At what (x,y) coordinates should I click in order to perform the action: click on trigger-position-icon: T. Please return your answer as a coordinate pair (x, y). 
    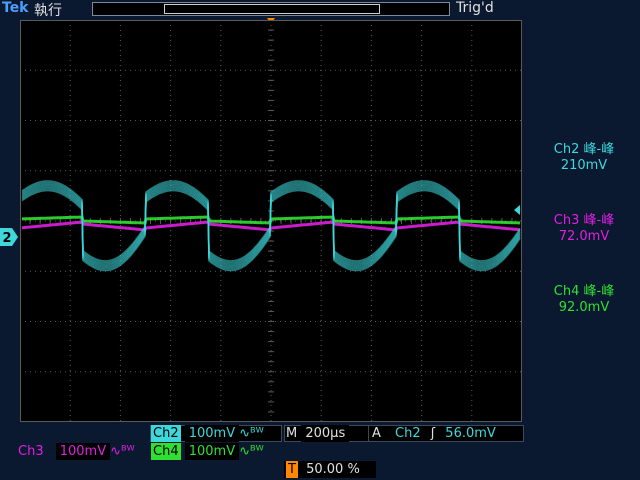
    Looking at the image, I should click on (292, 469).